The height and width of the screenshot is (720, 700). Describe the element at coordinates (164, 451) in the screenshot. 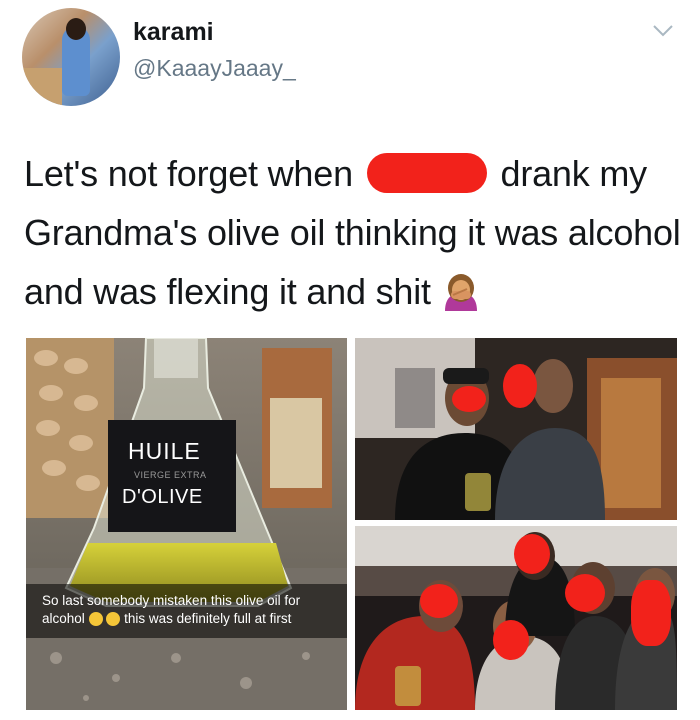

I see `bottle-label-line-1: HUILE` at that location.